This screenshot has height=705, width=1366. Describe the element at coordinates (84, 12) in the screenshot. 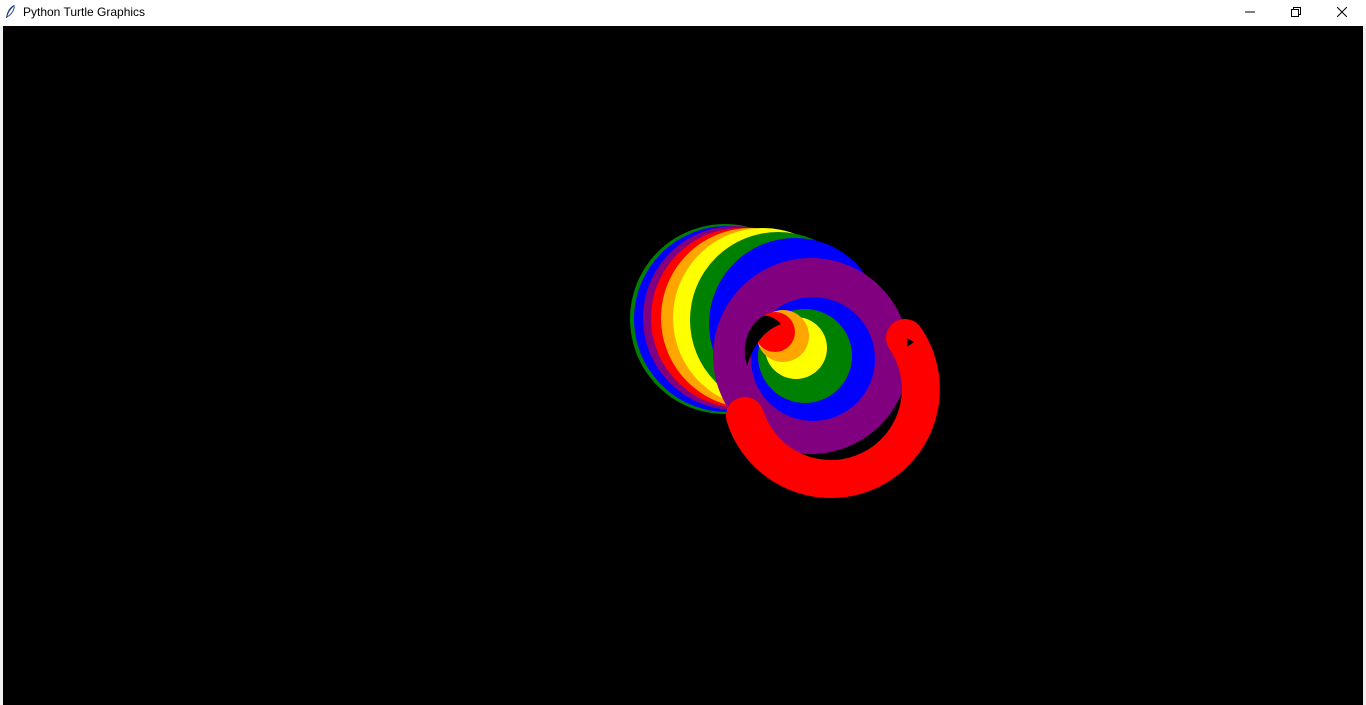

I see `window-title: Python Turtle Graphics` at that location.